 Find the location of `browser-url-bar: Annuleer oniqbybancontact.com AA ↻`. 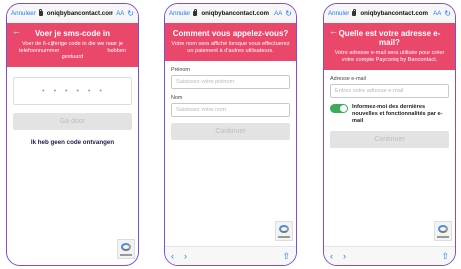

browser-url-bar: Annuleer oniqbybancontact.com AA ↻ is located at coordinates (72, 13).